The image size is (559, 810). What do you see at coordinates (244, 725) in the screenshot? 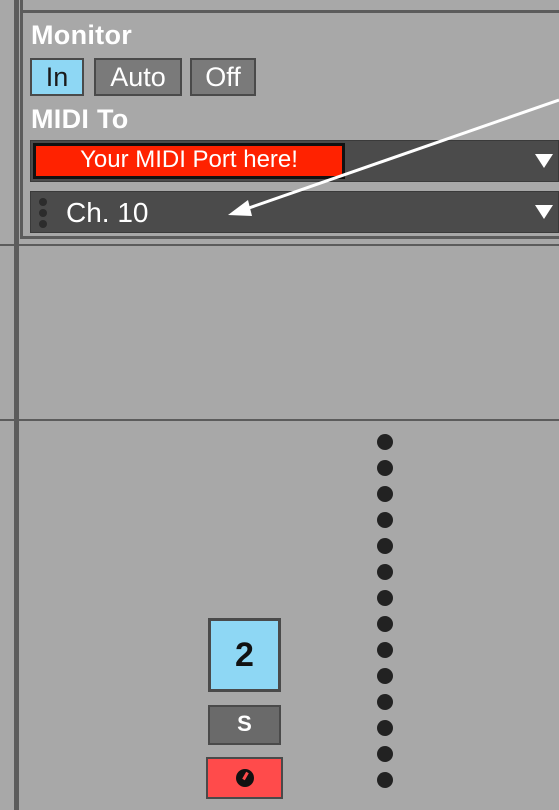
I see `solo-button: S` at bounding box center [244, 725].